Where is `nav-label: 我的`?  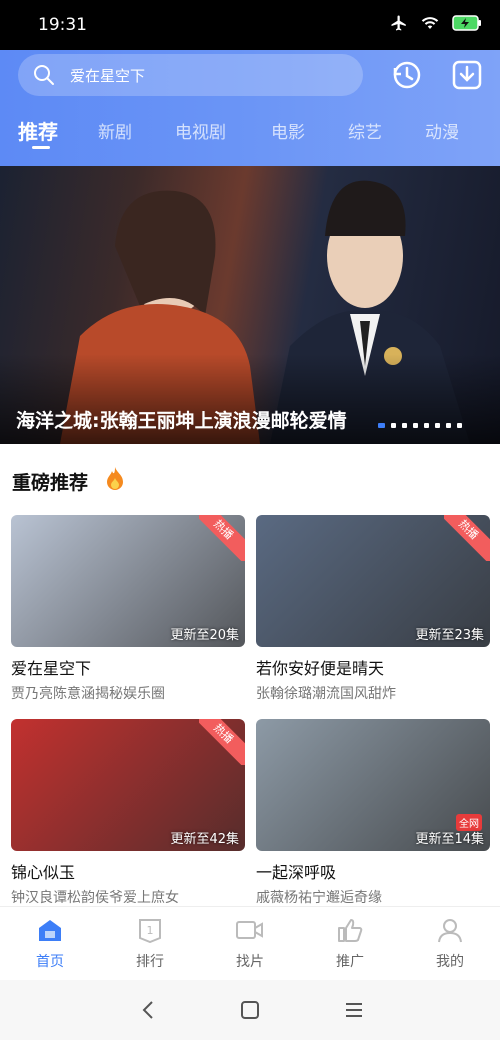 nav-label: 我的 is located at coordinates (450, 962).